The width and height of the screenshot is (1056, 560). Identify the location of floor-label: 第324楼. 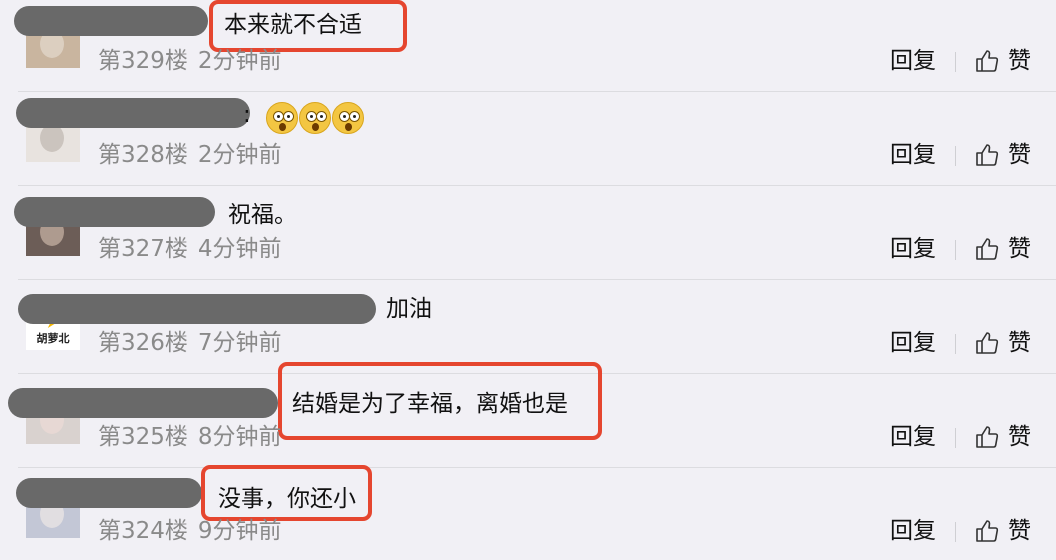
(143, 531).